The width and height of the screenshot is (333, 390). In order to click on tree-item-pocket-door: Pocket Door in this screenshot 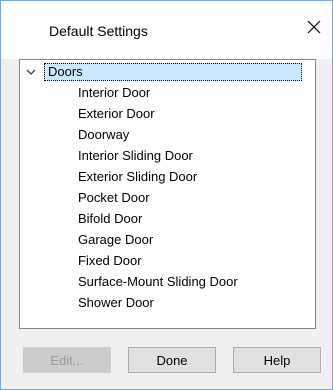, I will do `click(114, 198)`.